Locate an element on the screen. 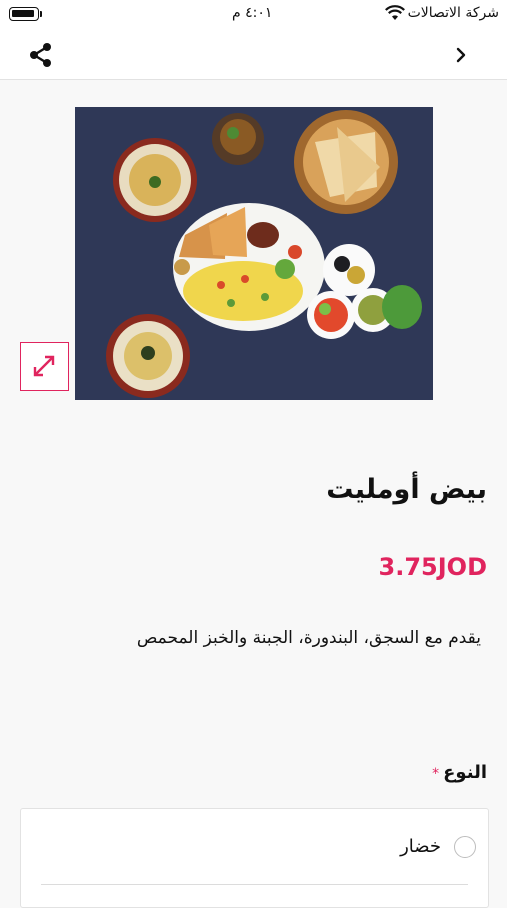 Image resolution: width=507 pixels, height=908 pixels. option-list: خضار is located at coordinates (254, 858).